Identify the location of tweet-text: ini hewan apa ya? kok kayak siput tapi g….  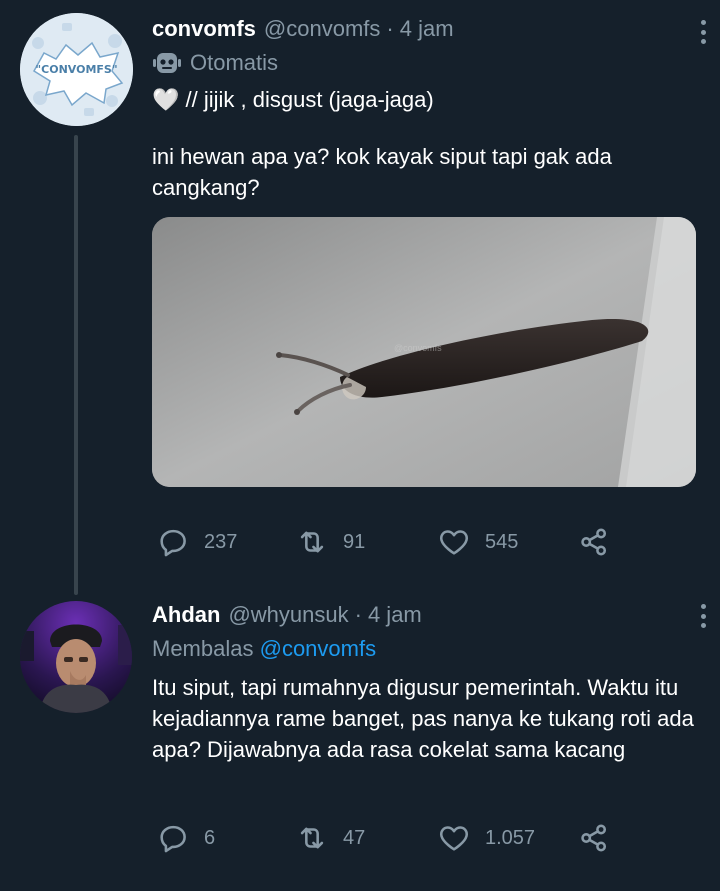
(382, 172).